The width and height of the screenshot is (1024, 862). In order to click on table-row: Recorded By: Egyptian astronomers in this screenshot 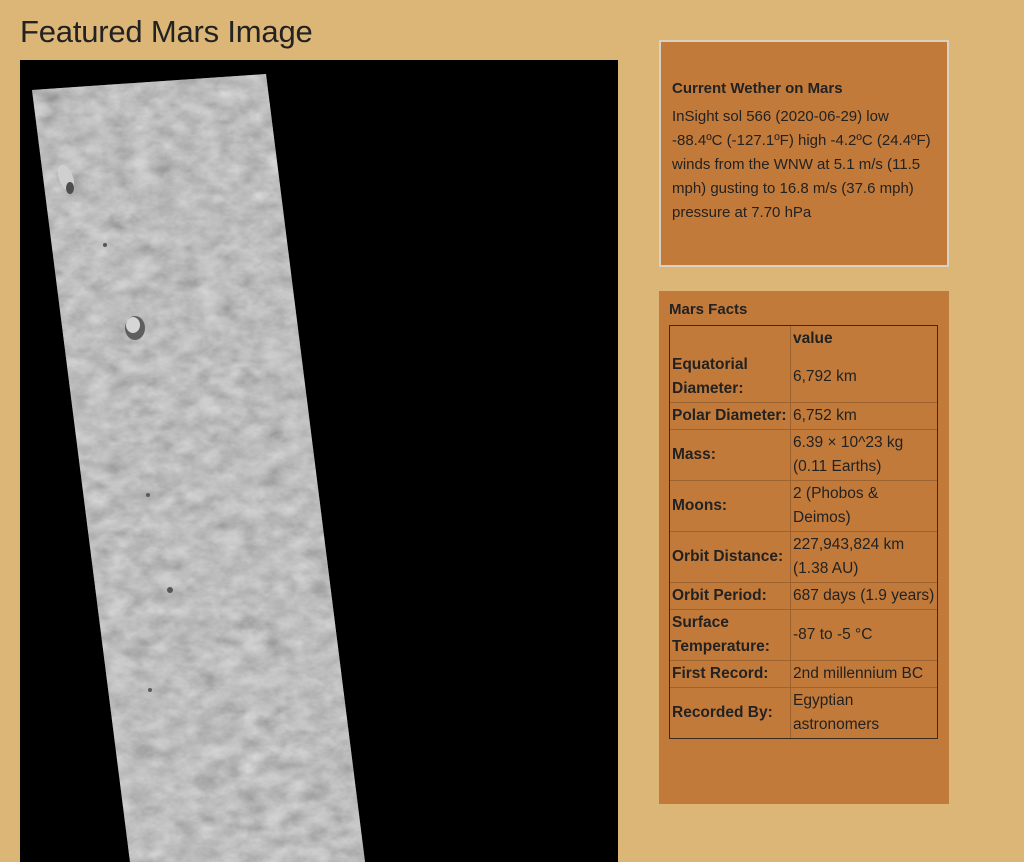, I will do `click(803, 713)`.